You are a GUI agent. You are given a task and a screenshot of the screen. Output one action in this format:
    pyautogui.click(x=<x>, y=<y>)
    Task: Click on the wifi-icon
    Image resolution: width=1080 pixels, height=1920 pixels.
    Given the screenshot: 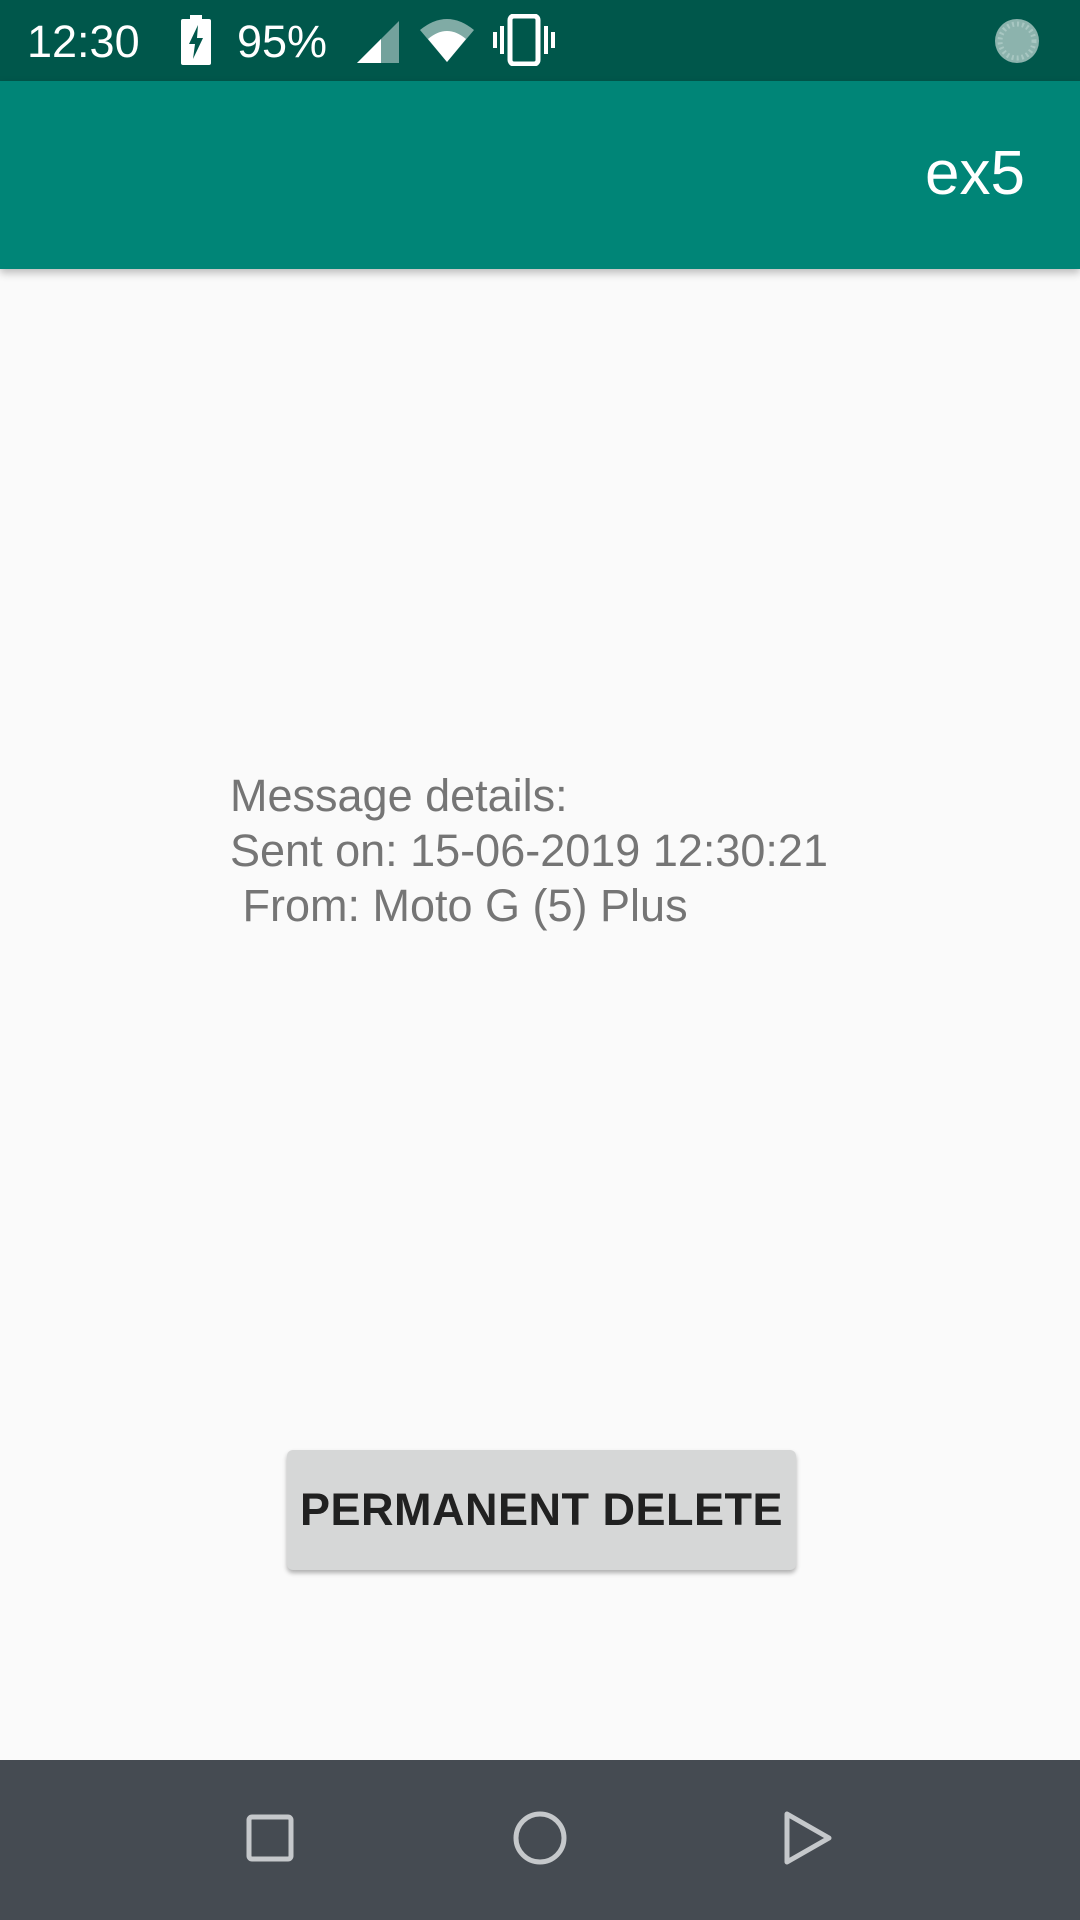 What is the action you would take?
    pyautogui.click(x=447, y=42)
    